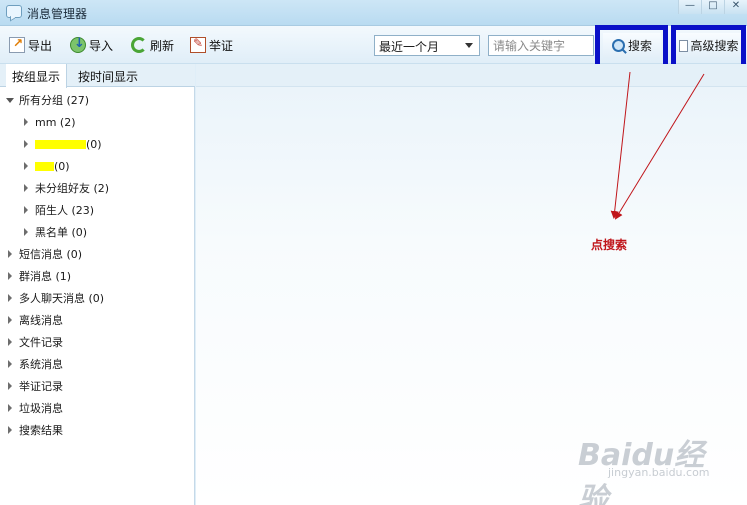 The width and height of the screenshot is (747, 505). I want to click on caret-down-icon, so click(10, 100).